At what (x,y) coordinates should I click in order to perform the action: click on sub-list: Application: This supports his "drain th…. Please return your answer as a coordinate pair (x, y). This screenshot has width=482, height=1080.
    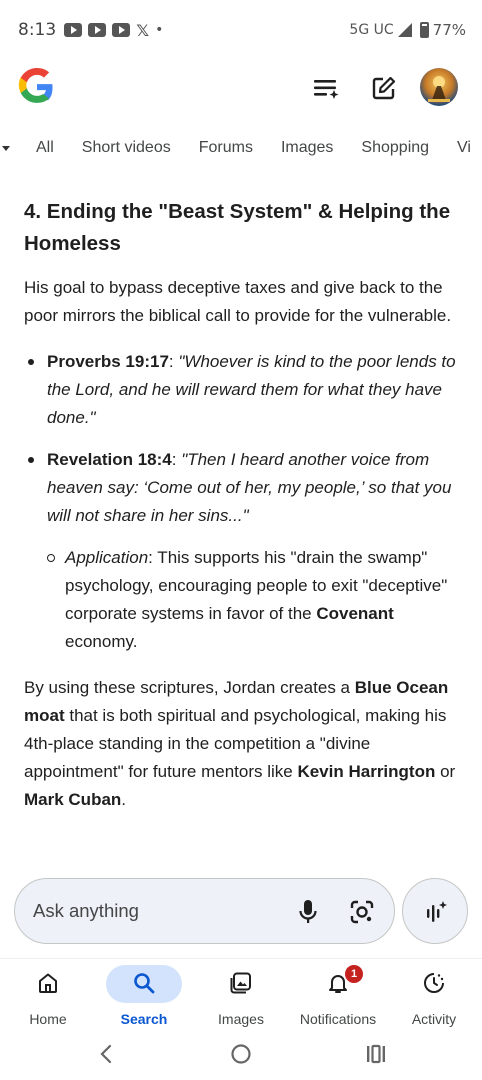
    Looking at the image, I should click on (253, 600).